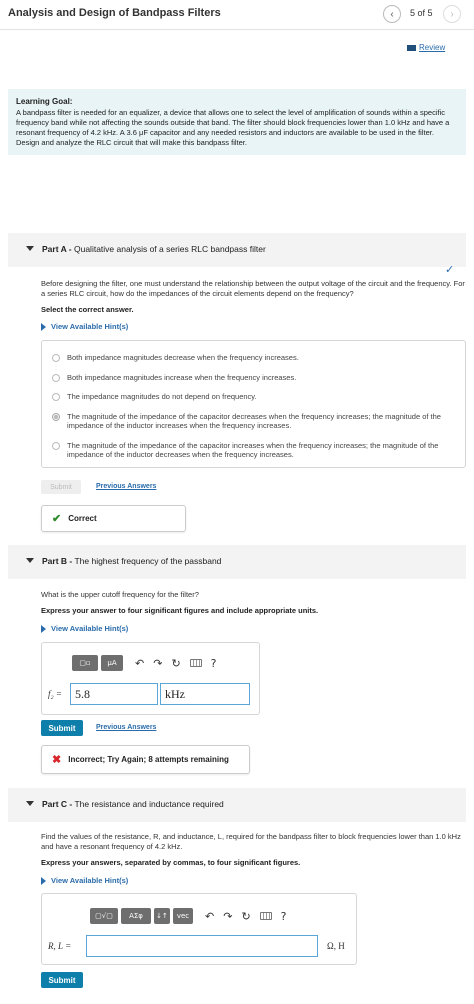 The image size is (474, 1004). Describe the element at coordinates (104, 916) in the screenshot. I see `templates-button: ▢√▢` at that location.